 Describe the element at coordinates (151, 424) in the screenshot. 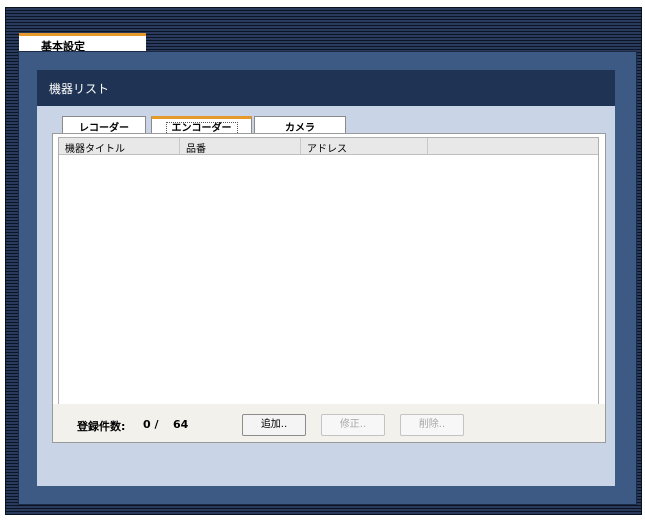

I see `registered-count-value: 0 /` at that location.